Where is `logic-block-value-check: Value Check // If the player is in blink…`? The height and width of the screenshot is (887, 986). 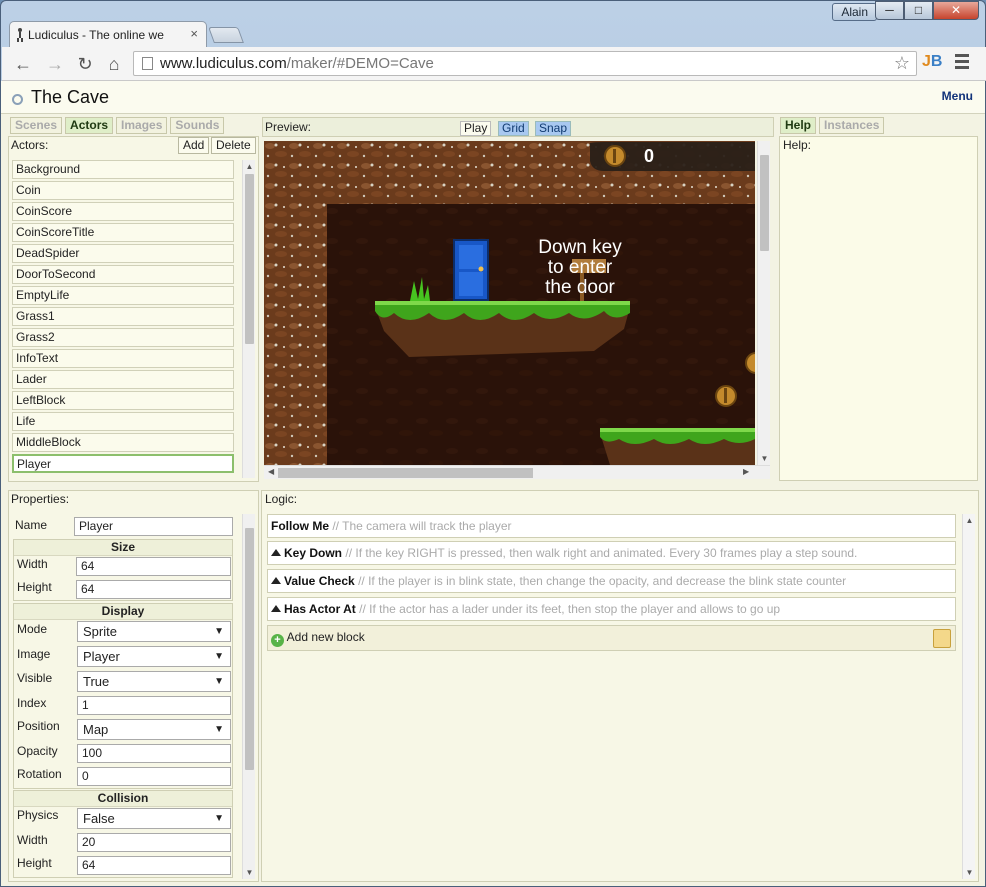
logic-block-value-check: Value Check // If the player is in blink… is located at coordinates (611, 581).